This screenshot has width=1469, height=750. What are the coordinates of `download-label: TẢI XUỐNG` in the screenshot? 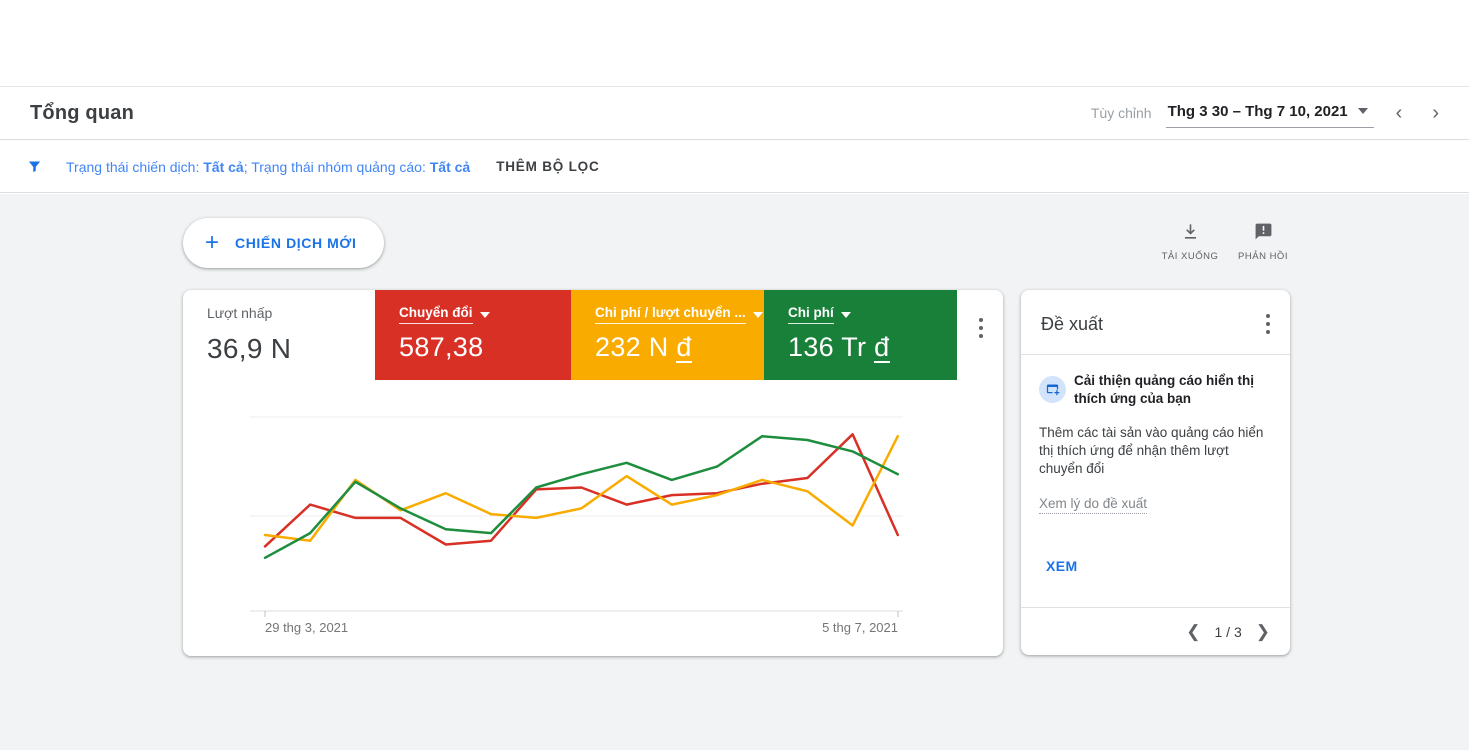 It's located at (1190, 256).